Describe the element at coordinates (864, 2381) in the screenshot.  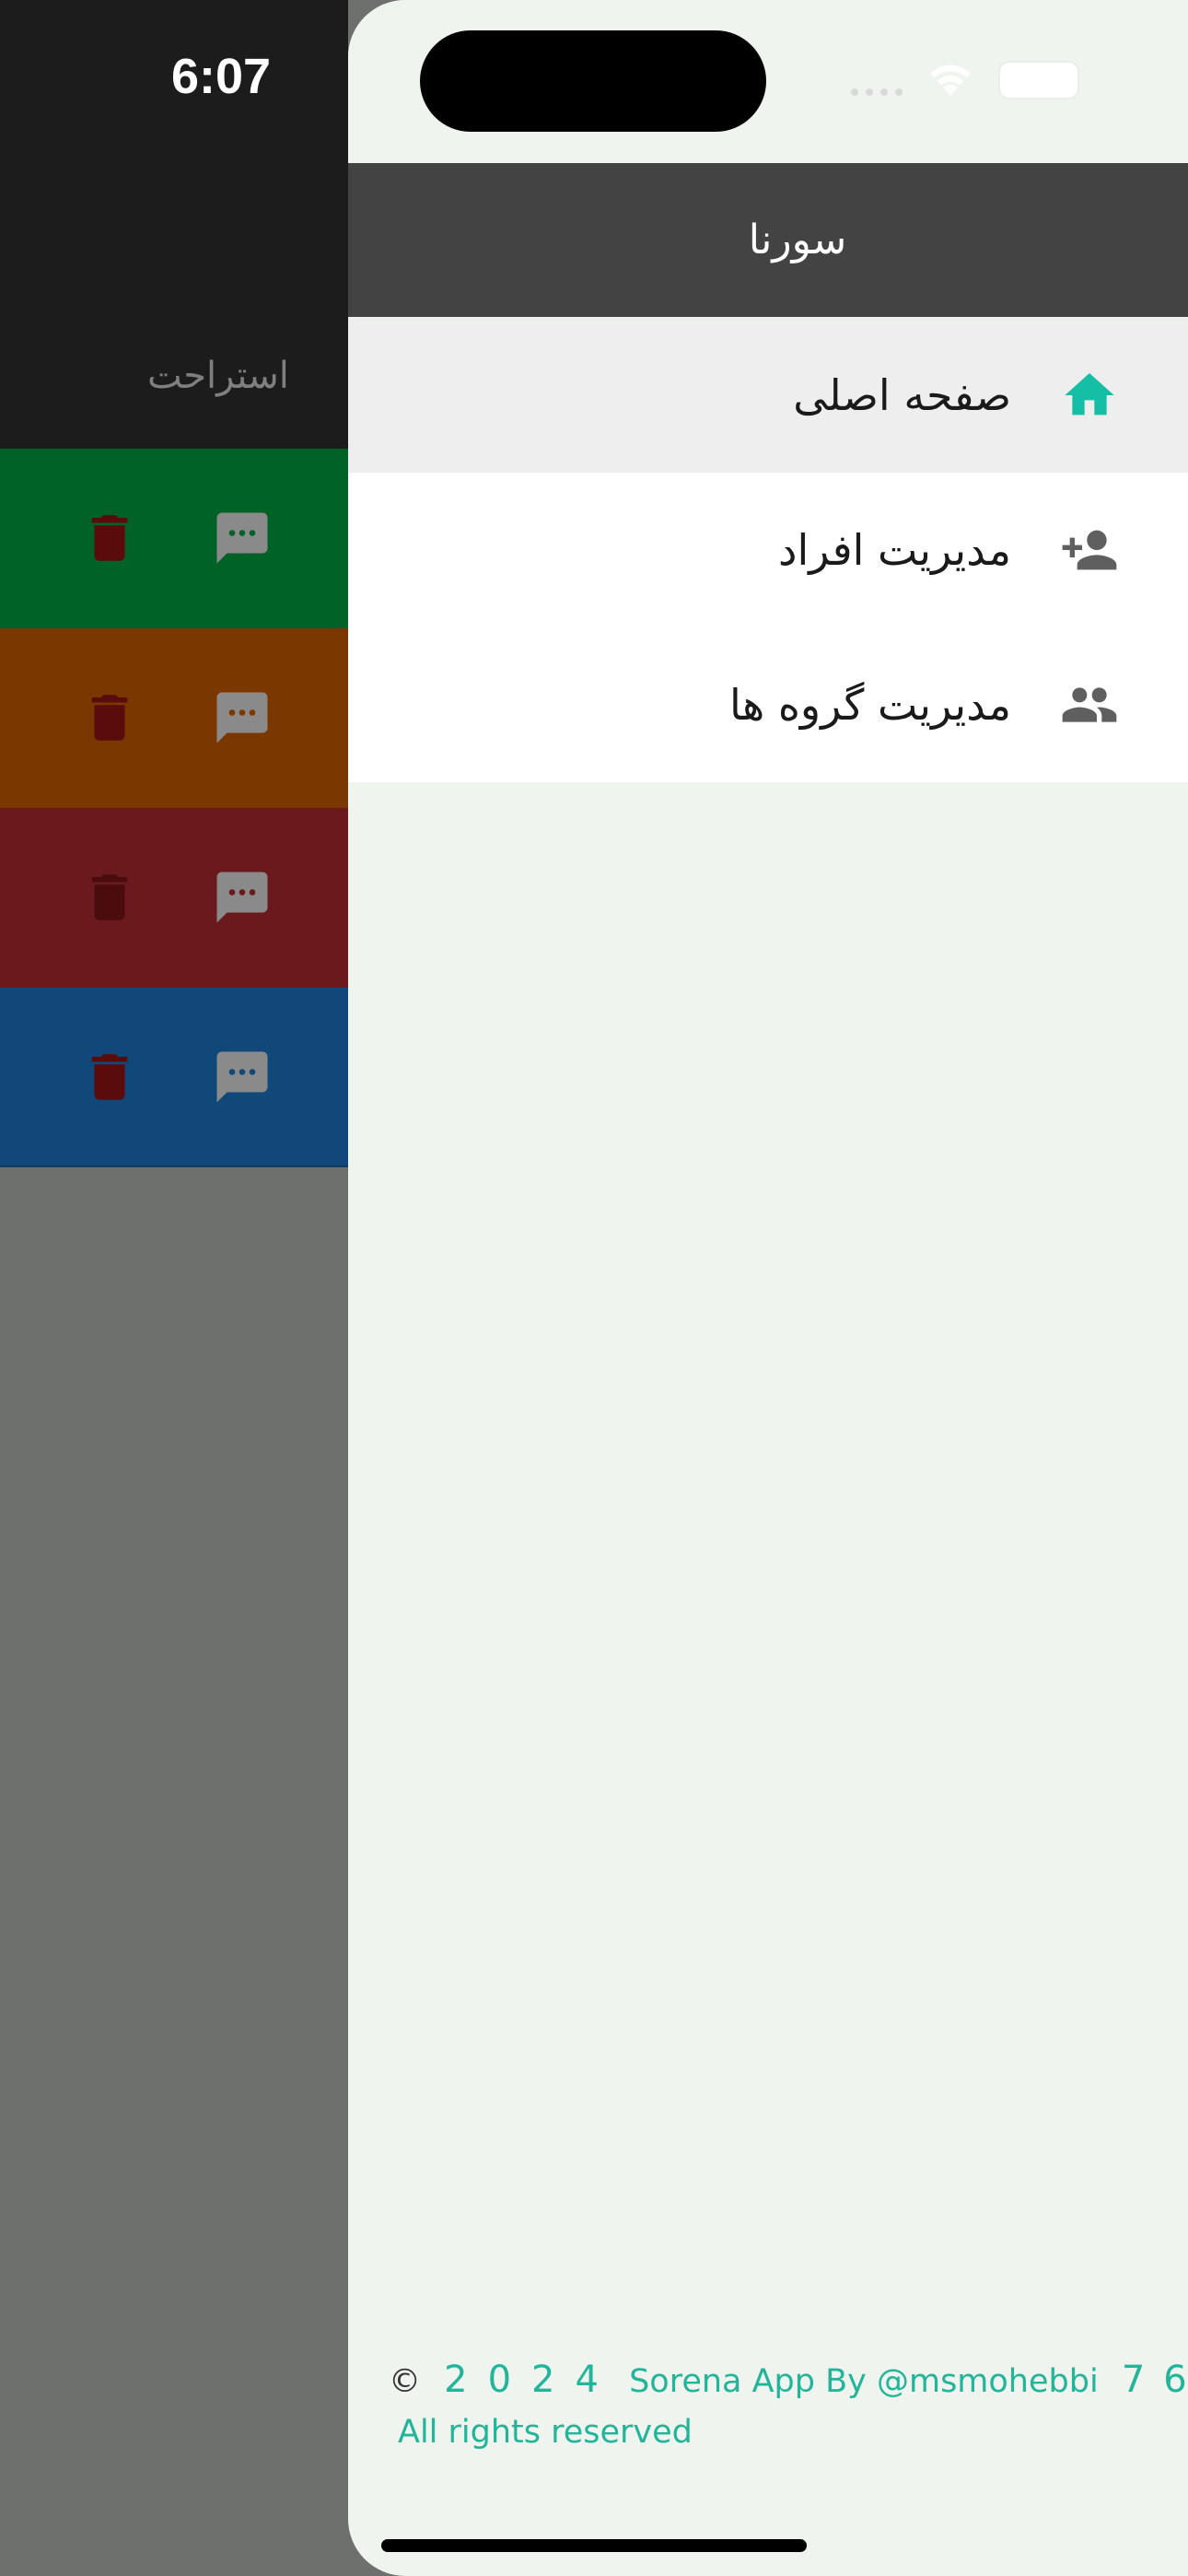
I see `footer-text: Sorena App By @msmohebbi` at that location.